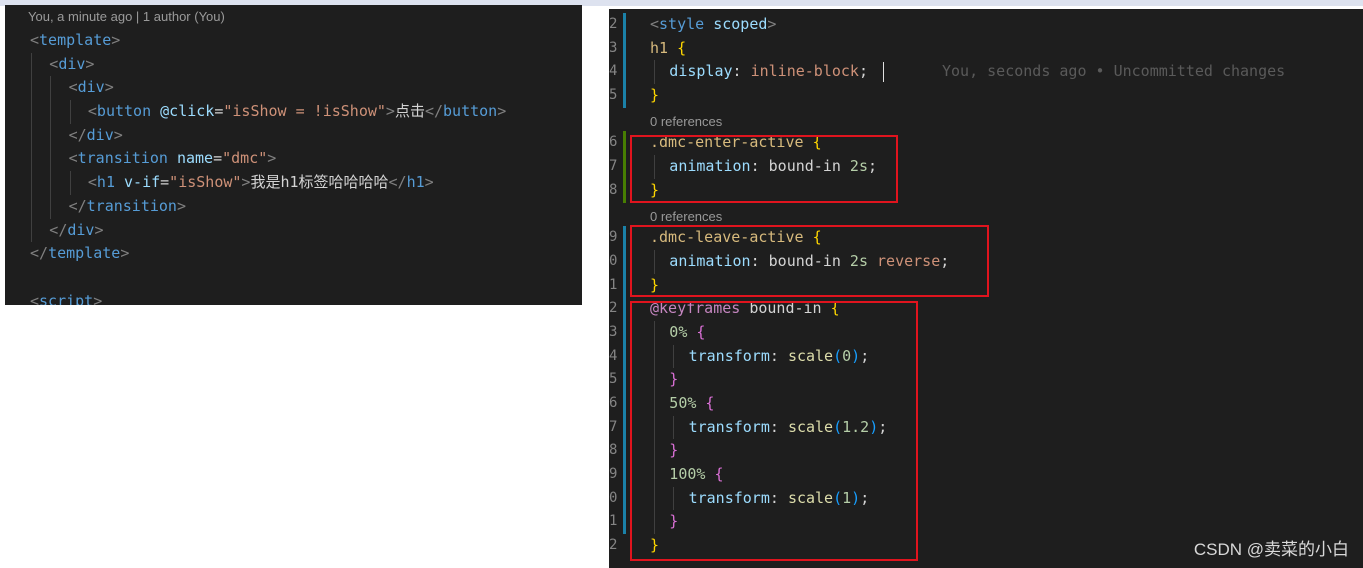 Image resolution: width=1363 pixels, height=568 pixels. Describe the element at coordinates (863, 71) in the screenshot. I see `code-token: ;` at that location.